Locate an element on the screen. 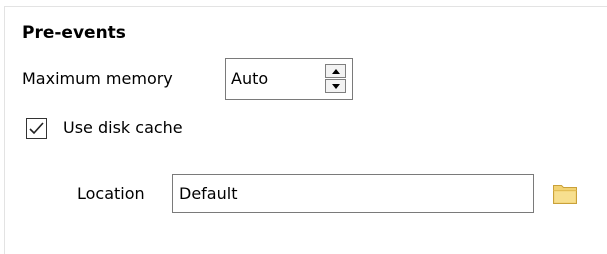 Image resolution: width=607 pixels, height=254 pixels. location-input: Default is located at coordinates (353, 193).